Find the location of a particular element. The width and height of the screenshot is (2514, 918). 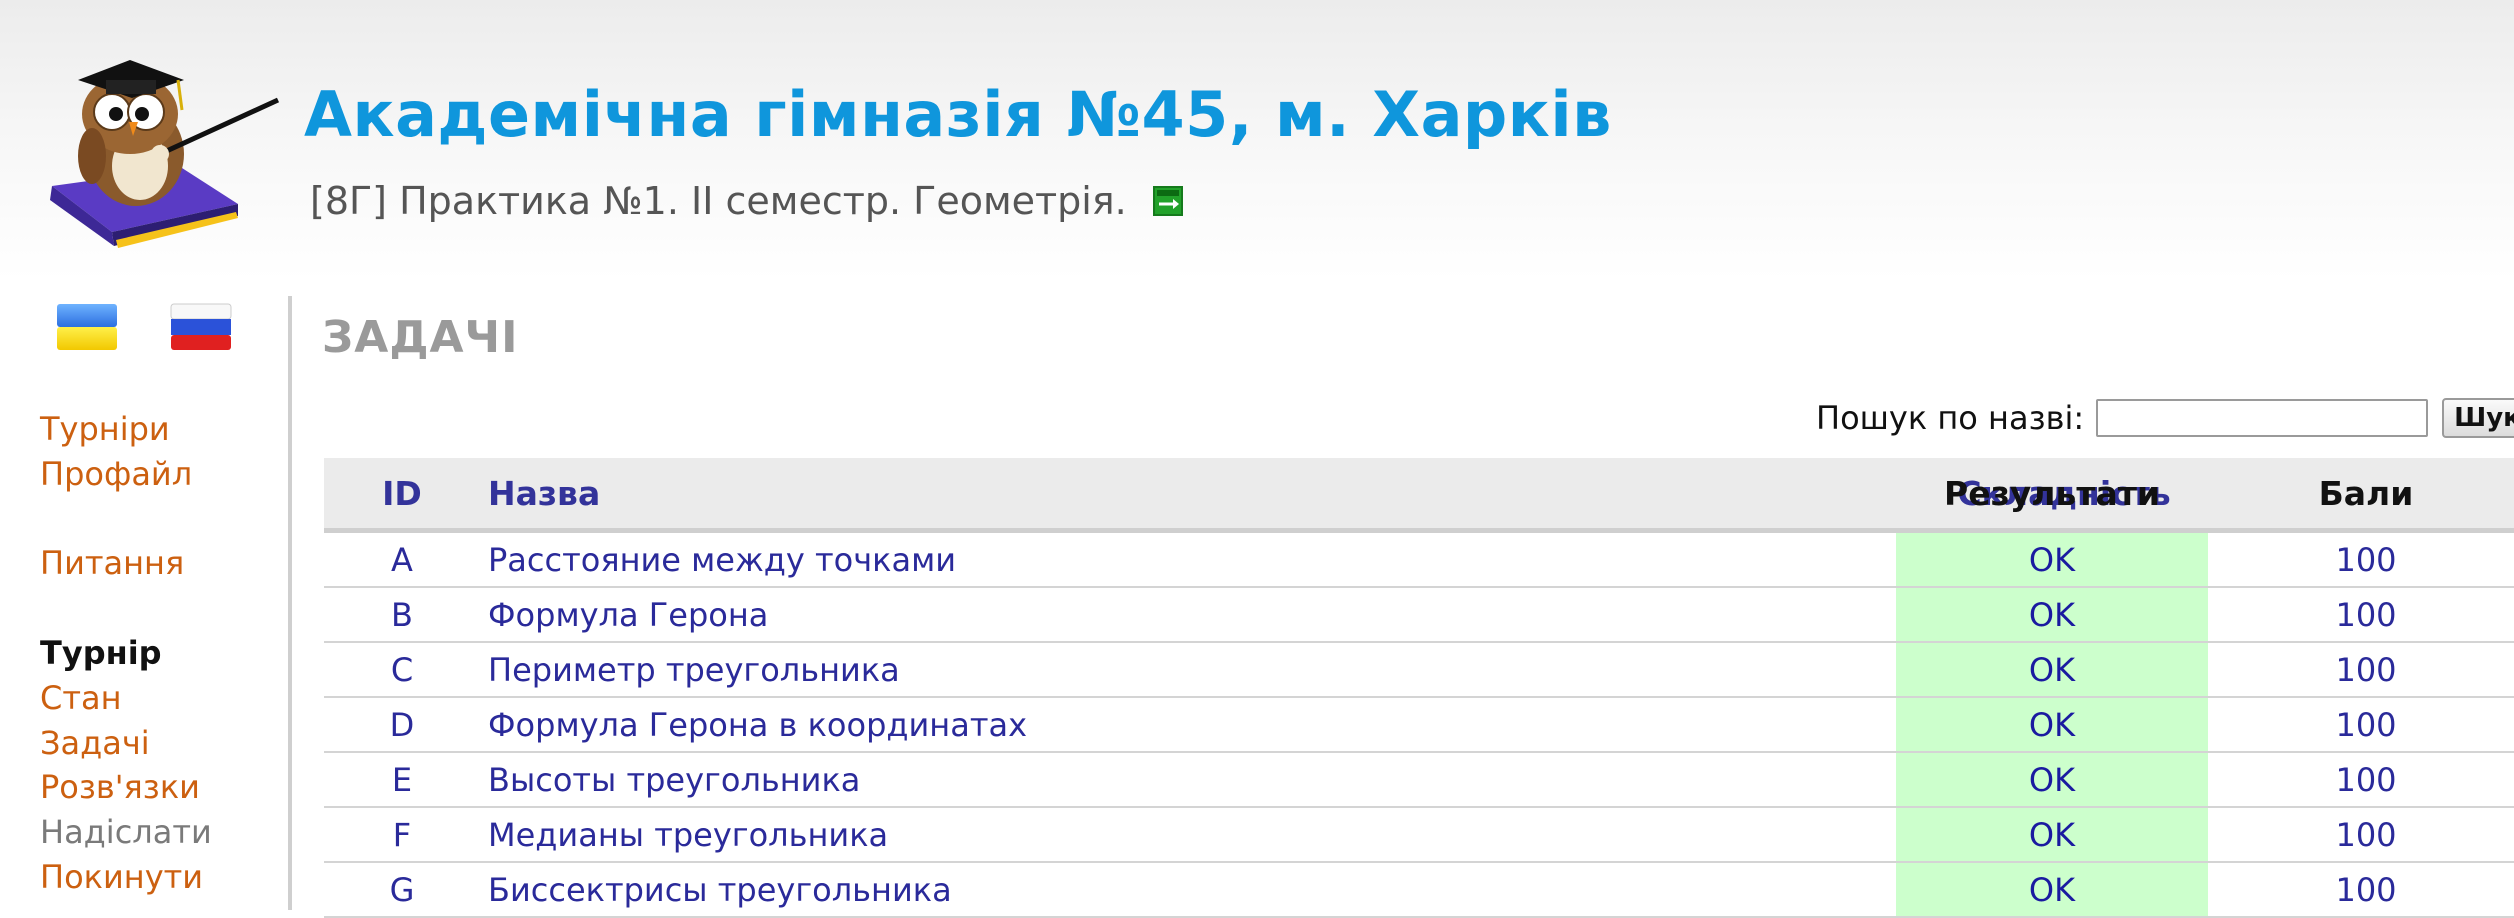

search-label: Пошук по назві: is located at coordinates (1950, 418).